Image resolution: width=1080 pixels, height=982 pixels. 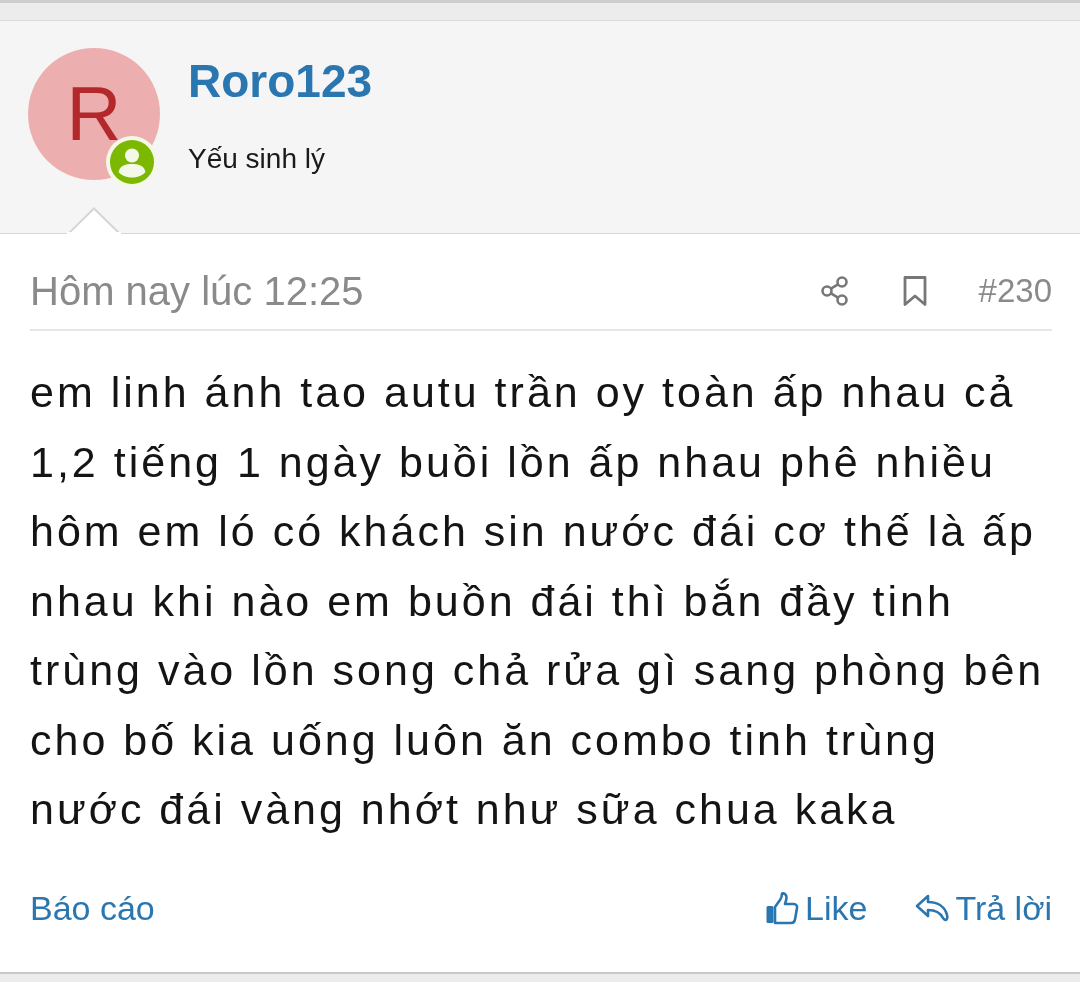 What do you see at coordinates (1015, 291) in the screenshot?
I see `post-number-link: #230` at bounding box center [1015, 291].